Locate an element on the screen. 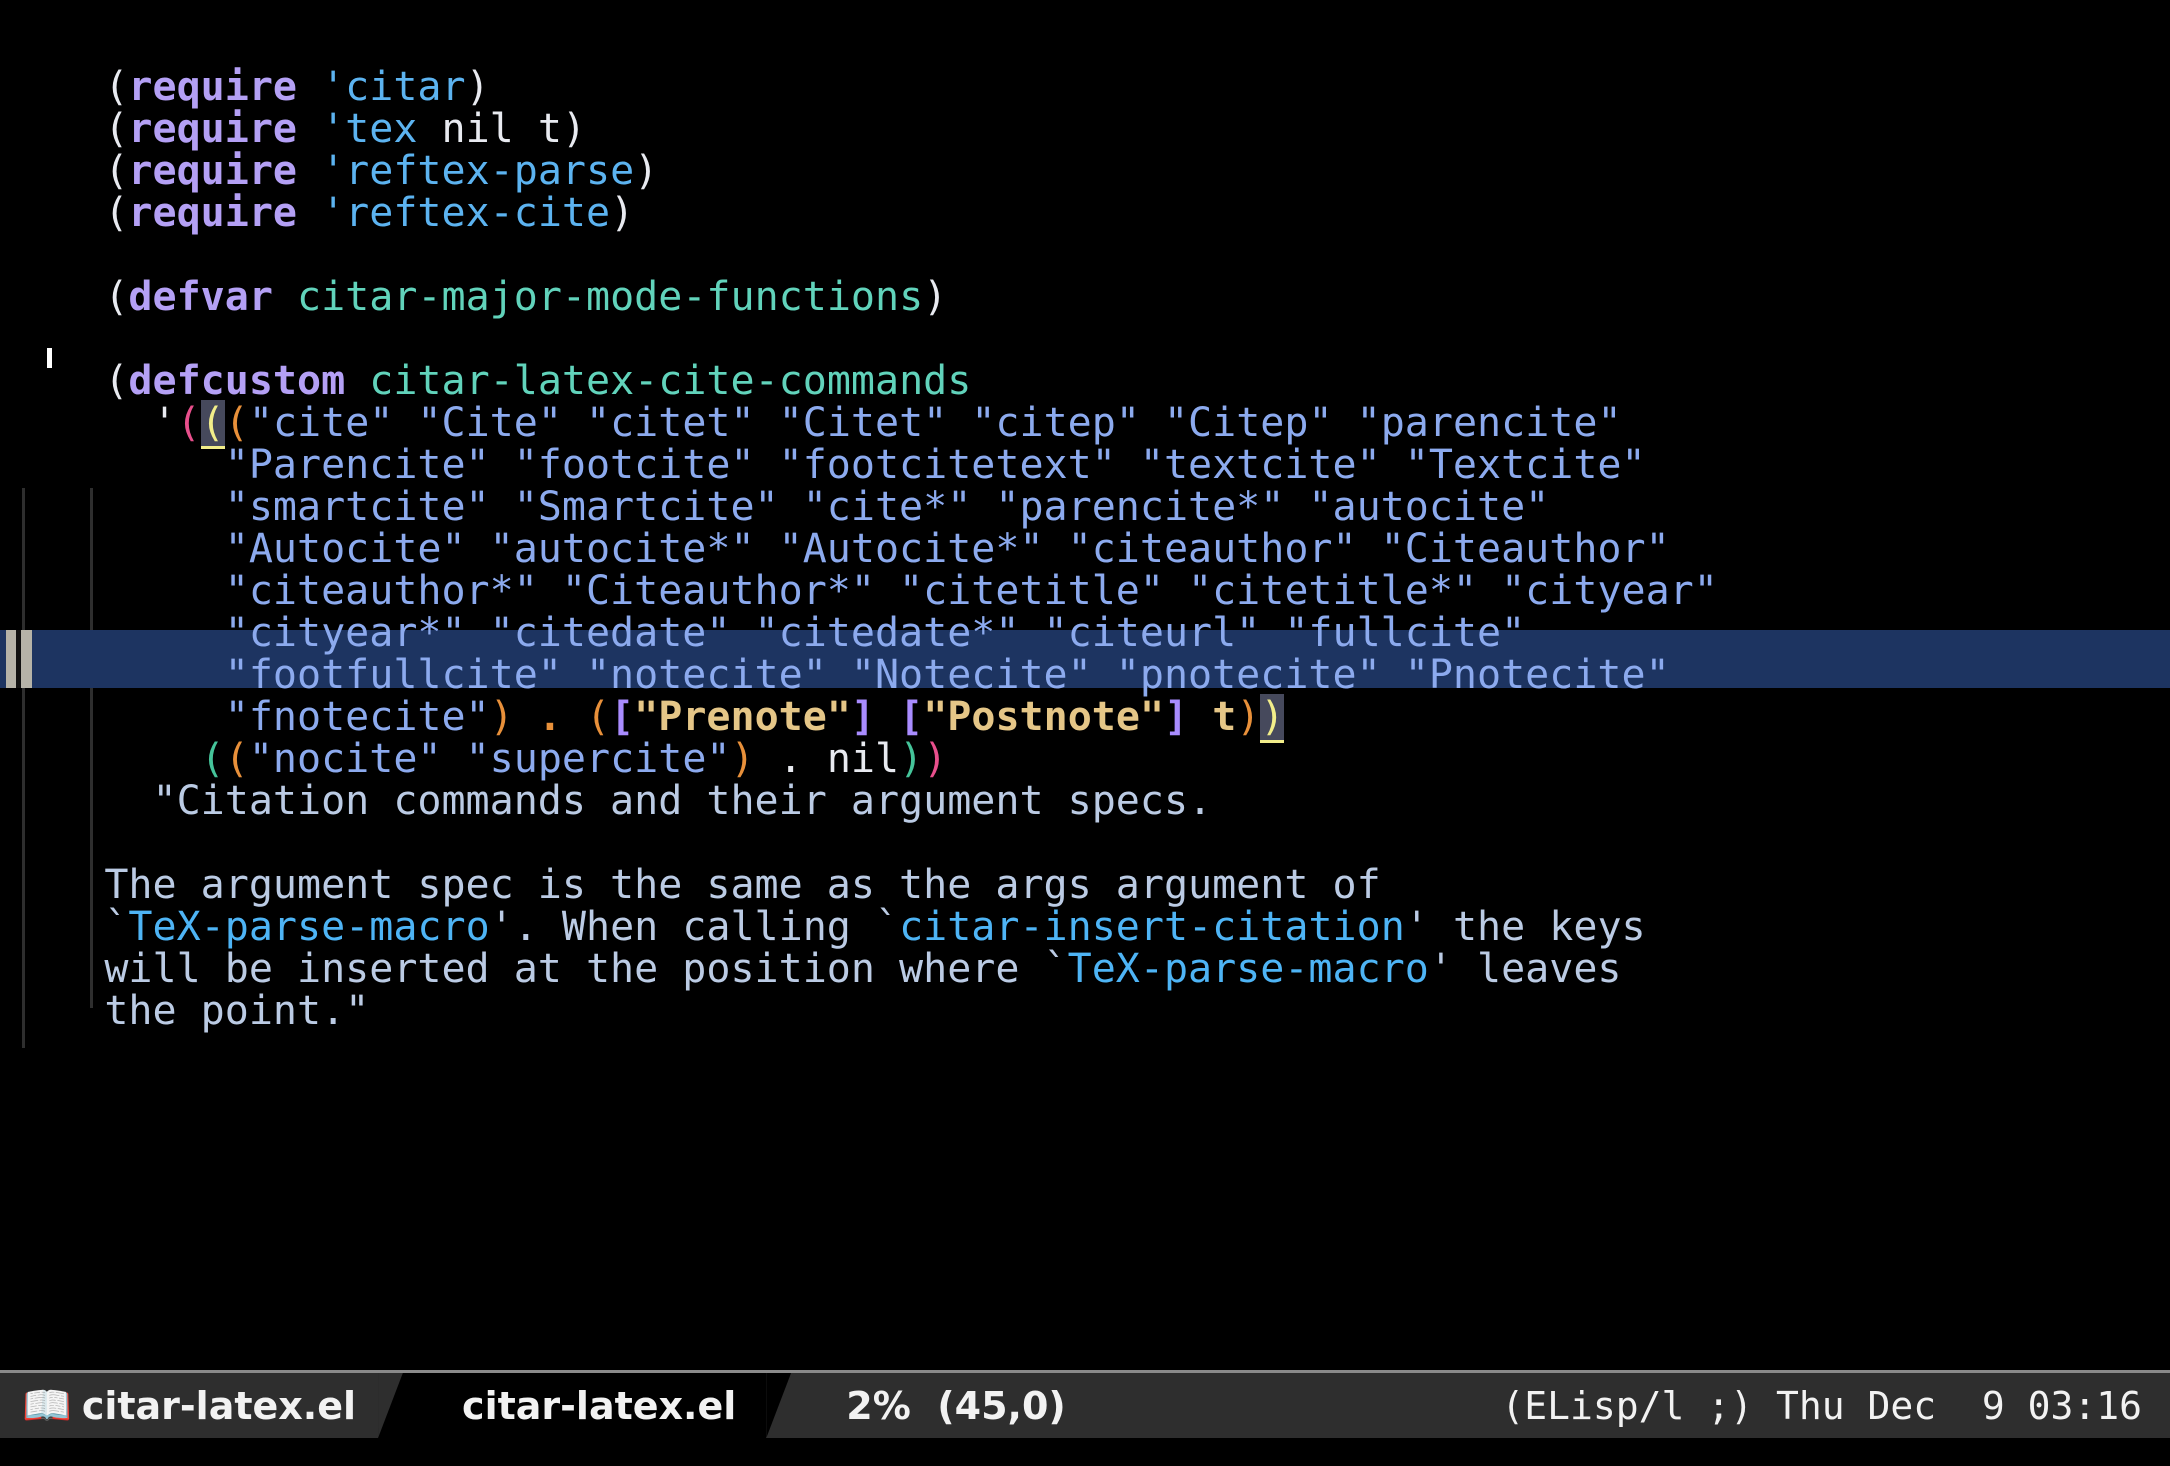 The width and height of the screenshot is (2170, 1466). delimiter-open-1: ( is located at coordinates (188, 423).